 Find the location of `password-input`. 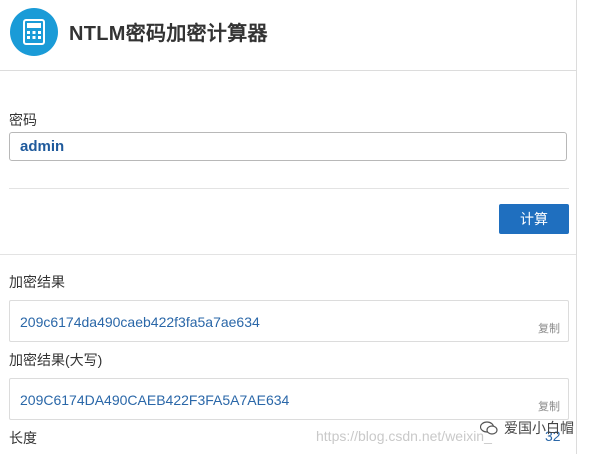

password-input is located at coordinates (288, 146).